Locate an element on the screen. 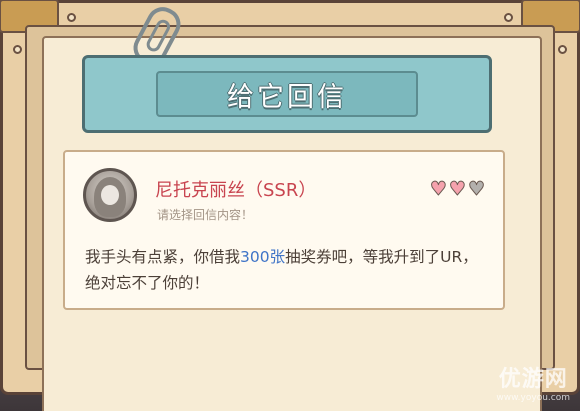 Image resolution: width=580 pixels, height=411 pixels. message-text: 我手头有点紧，你借我 is located at coordinates (163, 257).